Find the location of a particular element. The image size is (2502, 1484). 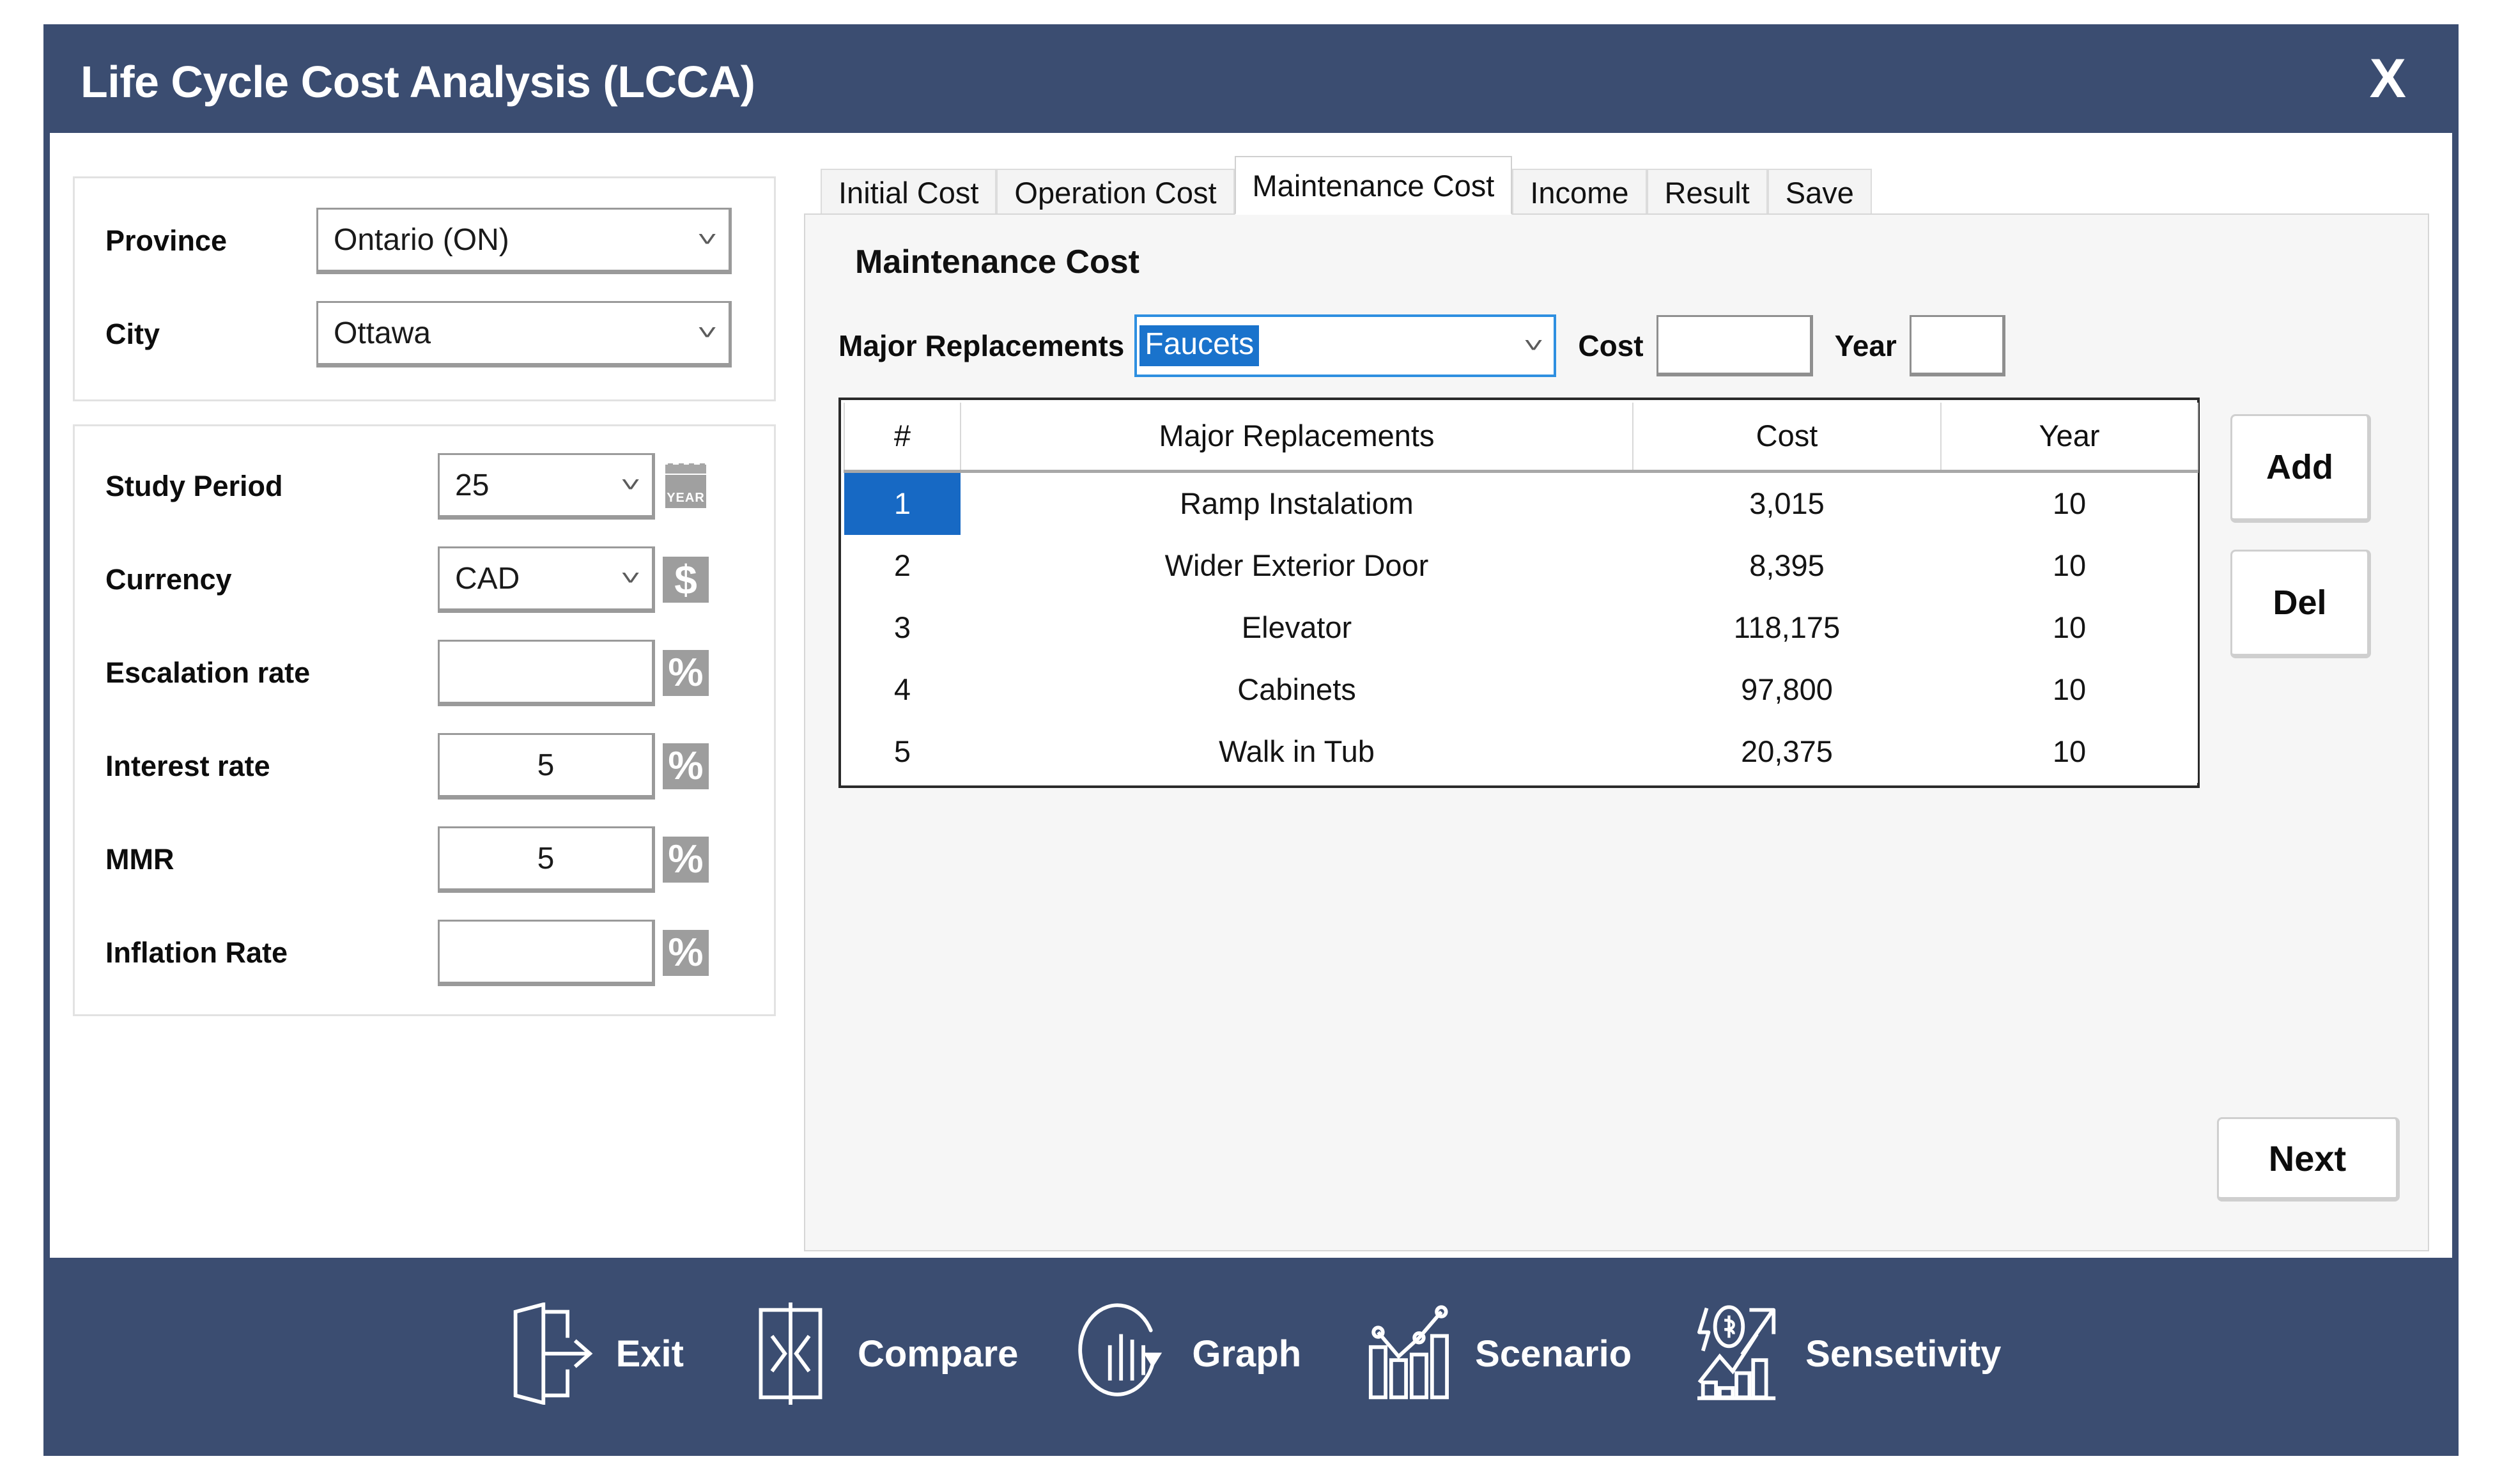

cell-number: 5 is located at coordinates (903, 752).